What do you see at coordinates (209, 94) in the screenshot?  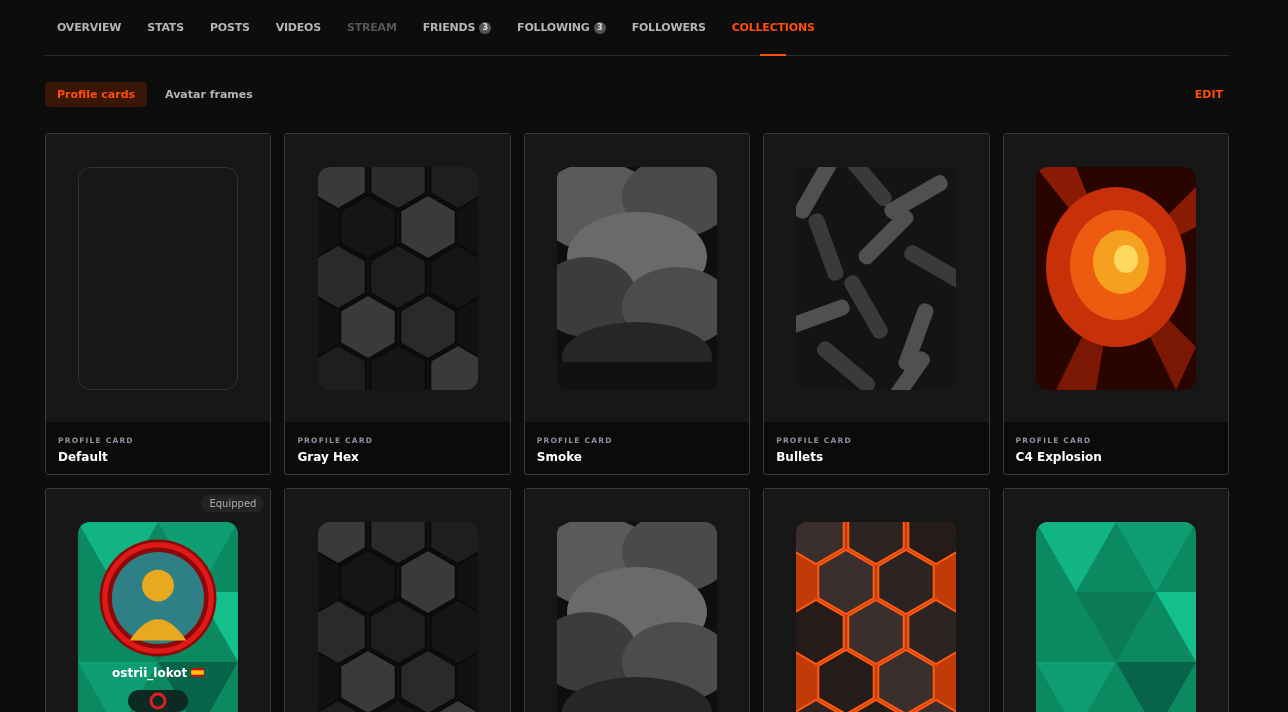 I see `collection-tab: Avatar frames` at bounding box center [209, 94].